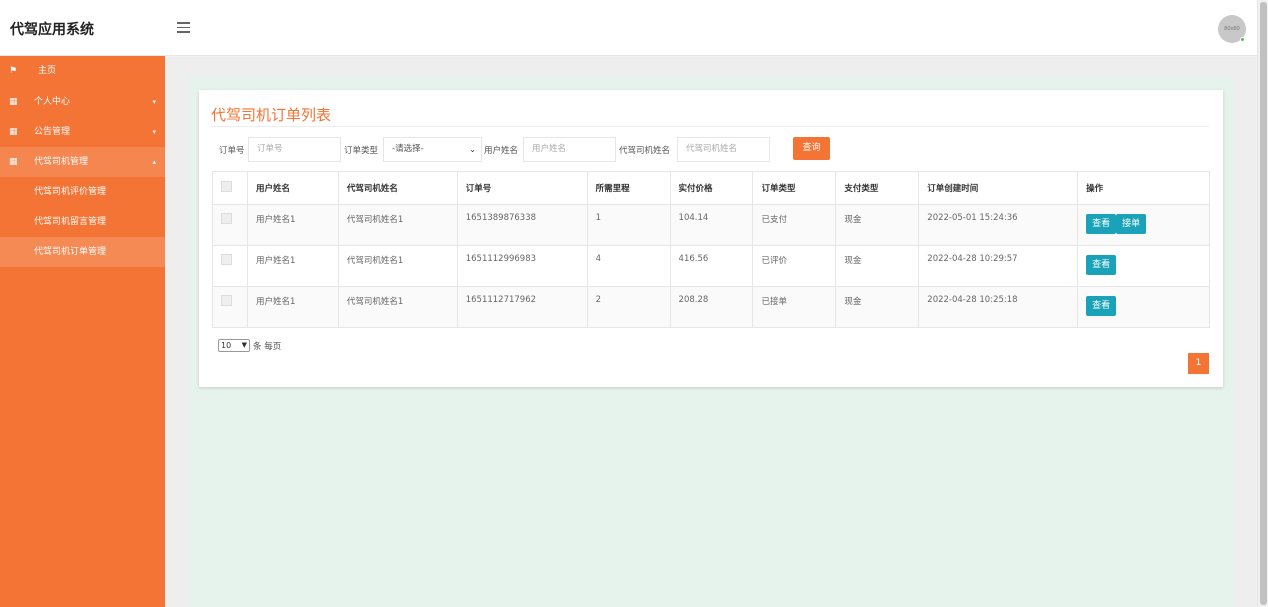 The image size is (1268, 607). Describe the element at coordinates (794, 266) in the screenshot. I see `cell-order-type: 已评价` at that location.